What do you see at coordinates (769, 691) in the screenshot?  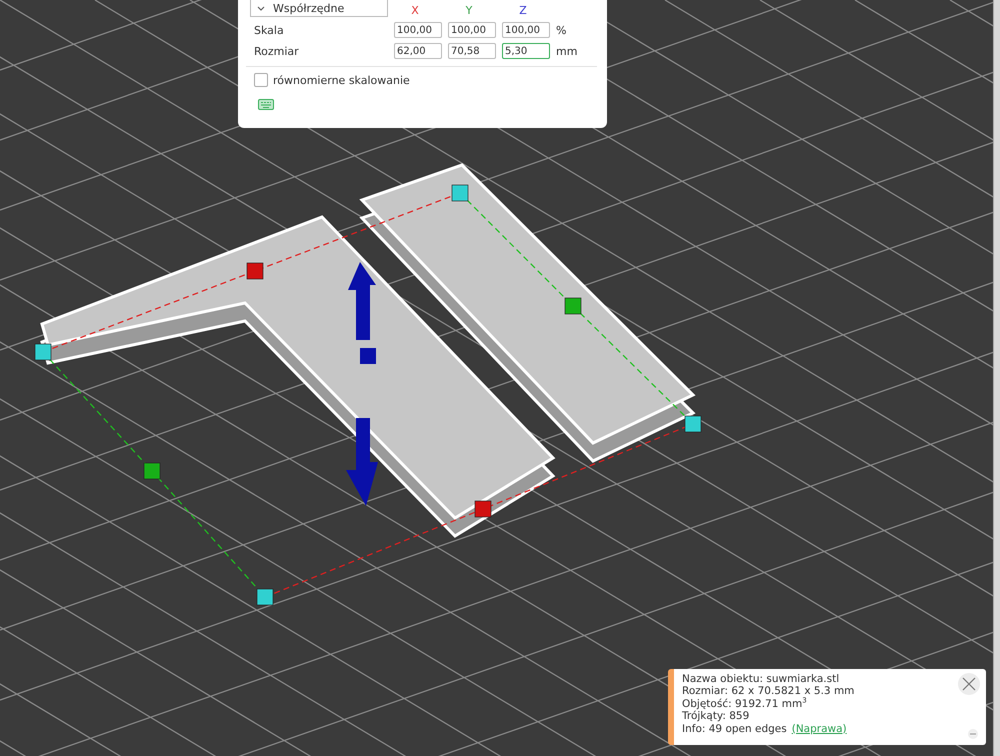 I see `info-text: Rozmiar: 62 x 70.5821 x 5.3 mm` at bounding box center [769, 691].